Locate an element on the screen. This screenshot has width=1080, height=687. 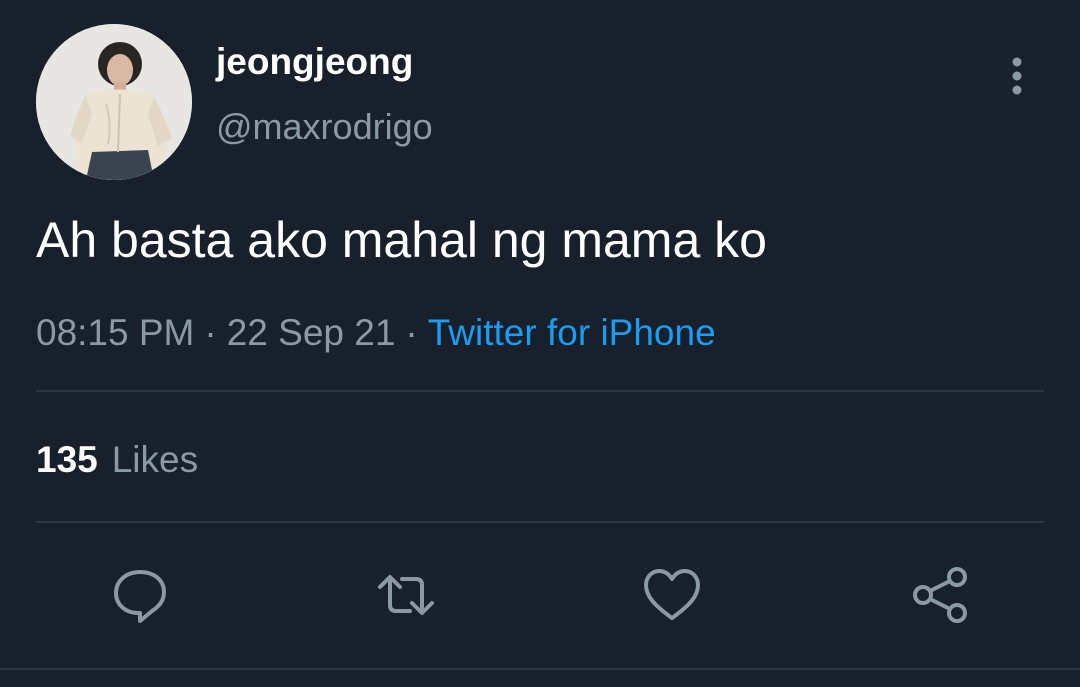
more-options-button is located at coordinates (1017, 76).